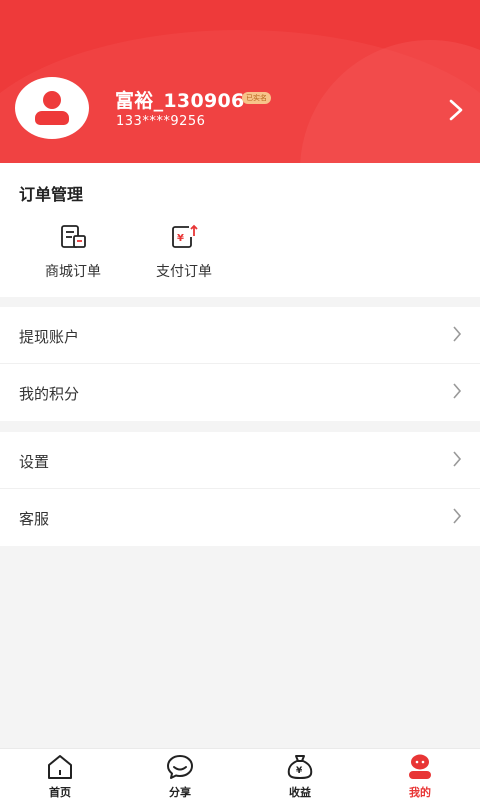 This screenshot has height=800, width=480. What do you see at coordinates (420, 766) in the screenshot?
I see `profile-icon` at bounding box center [420, 766].